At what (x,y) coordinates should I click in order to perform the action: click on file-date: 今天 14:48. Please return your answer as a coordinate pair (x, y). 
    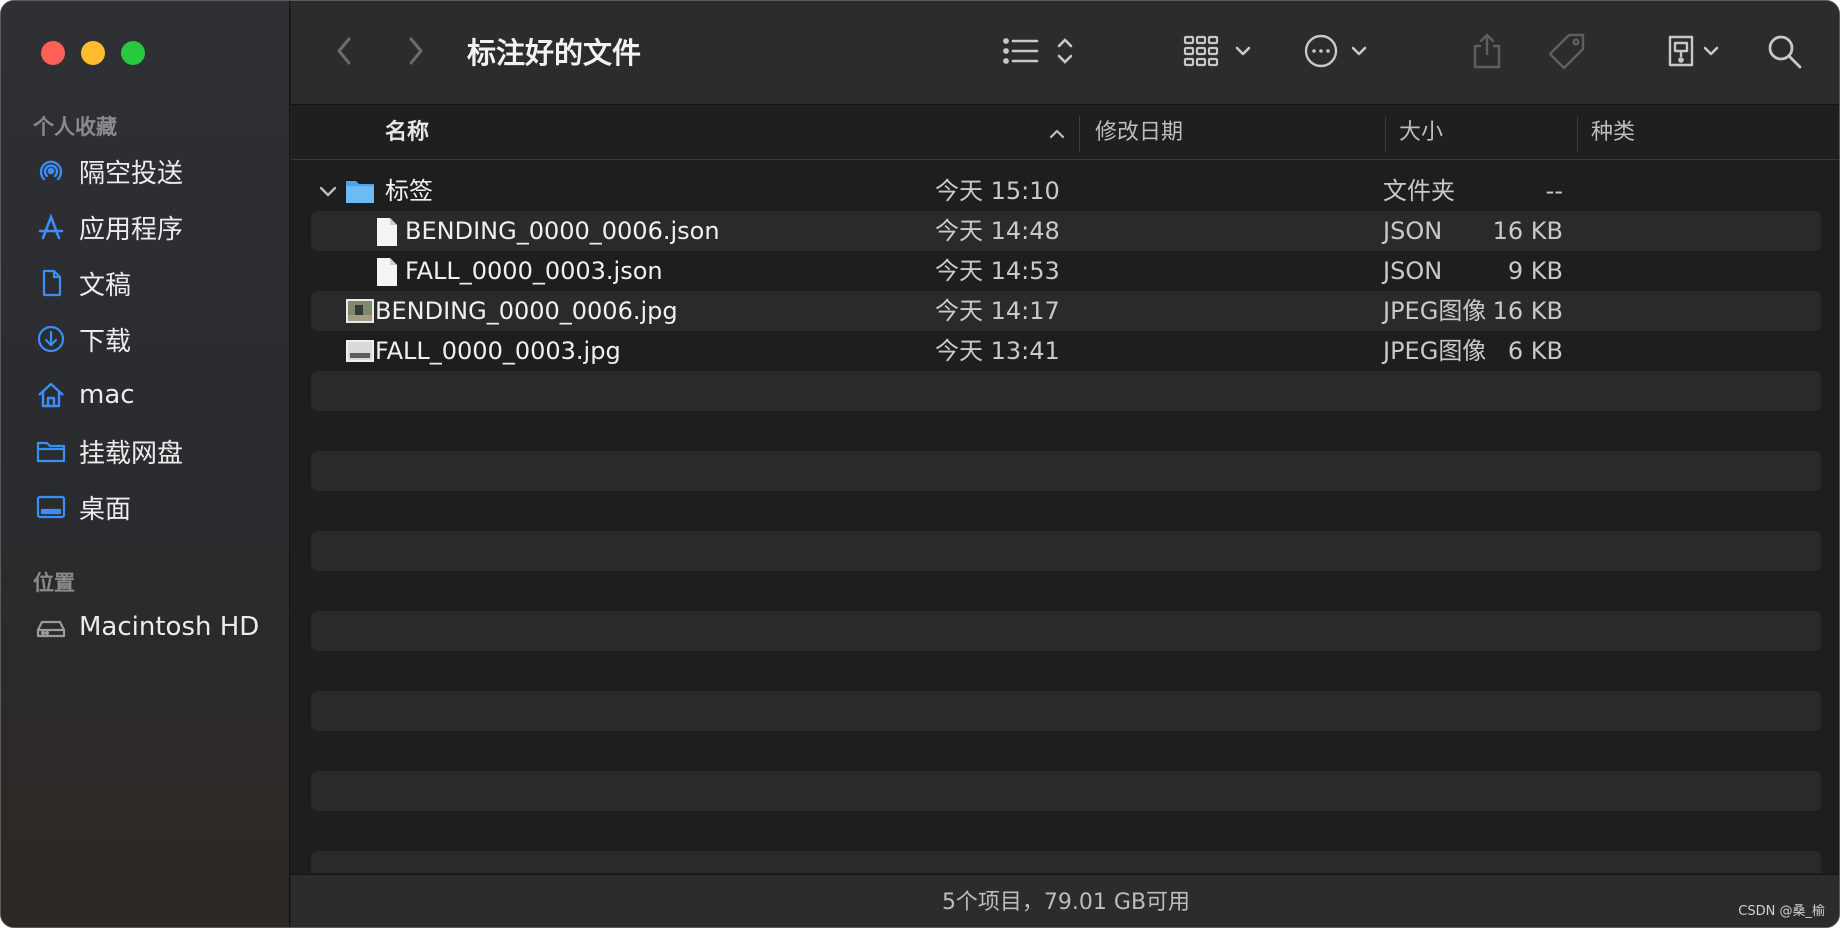
    Looking at the image, I should click on (997, 231).